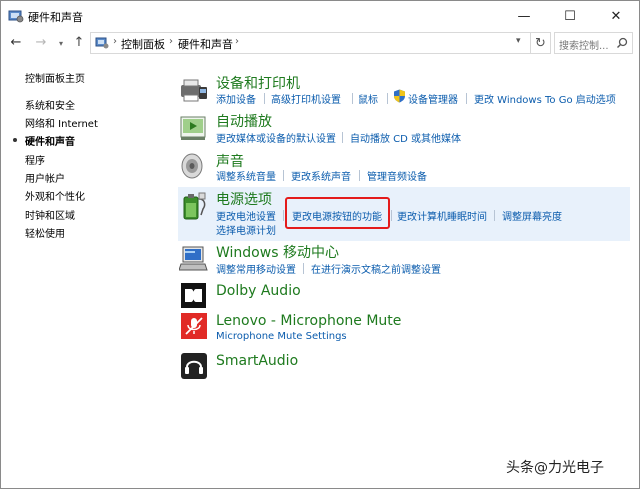  I want to click on link-change-battery-settings: 更改电池设置, so click(246, 215).